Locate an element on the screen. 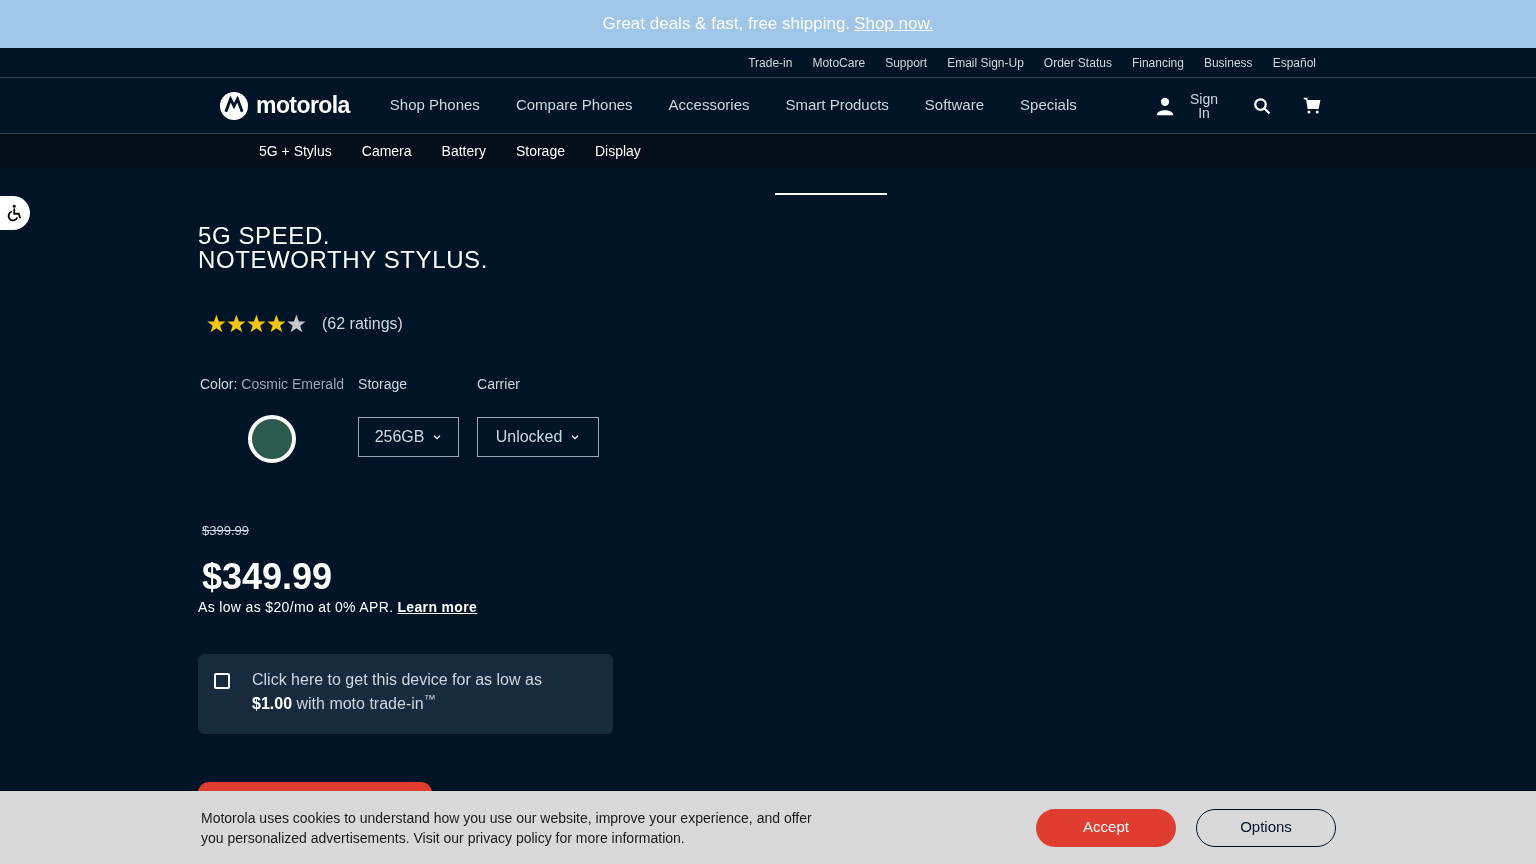  utility-link: Español is located at coordinates (1294, 62).